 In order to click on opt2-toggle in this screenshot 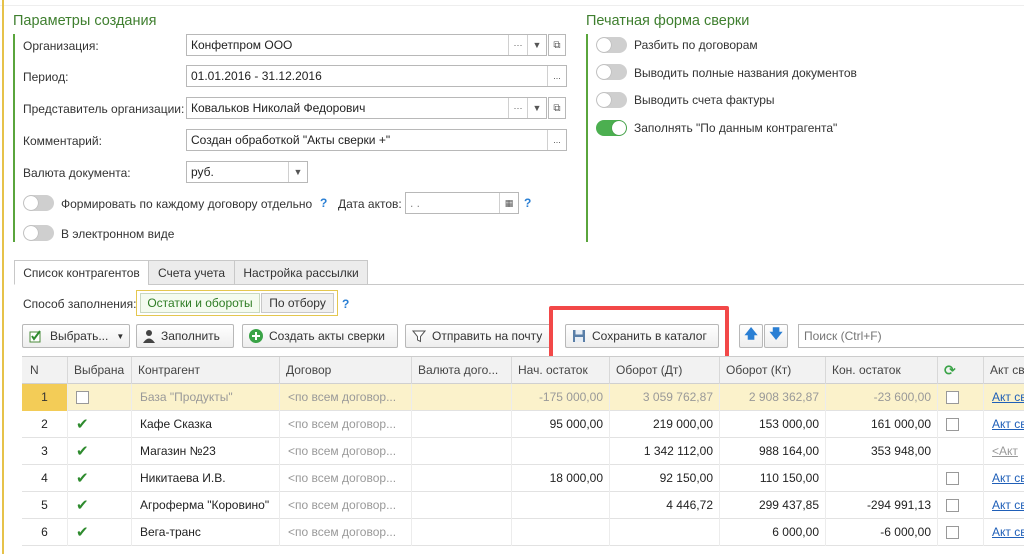, I will do `click(611, 72)`.